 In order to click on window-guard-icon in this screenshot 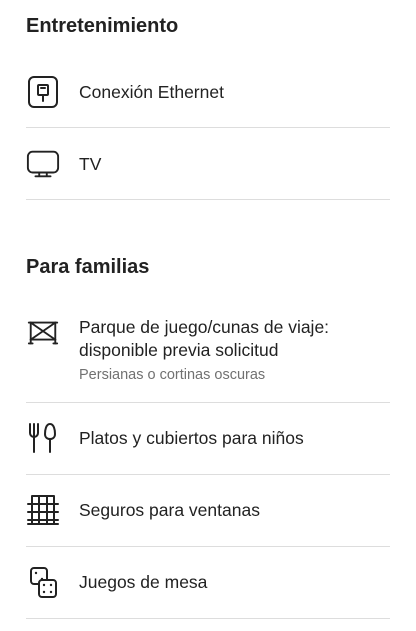, I will do `click(43, 510)`.